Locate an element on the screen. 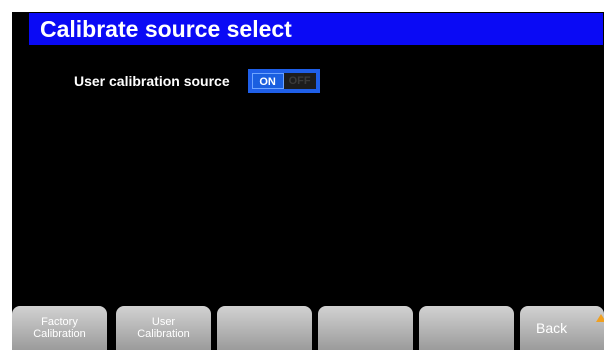 The height and width of the screenshot is (350, 604). page-title: Calibrate source select is located at coordinates (316, 29).